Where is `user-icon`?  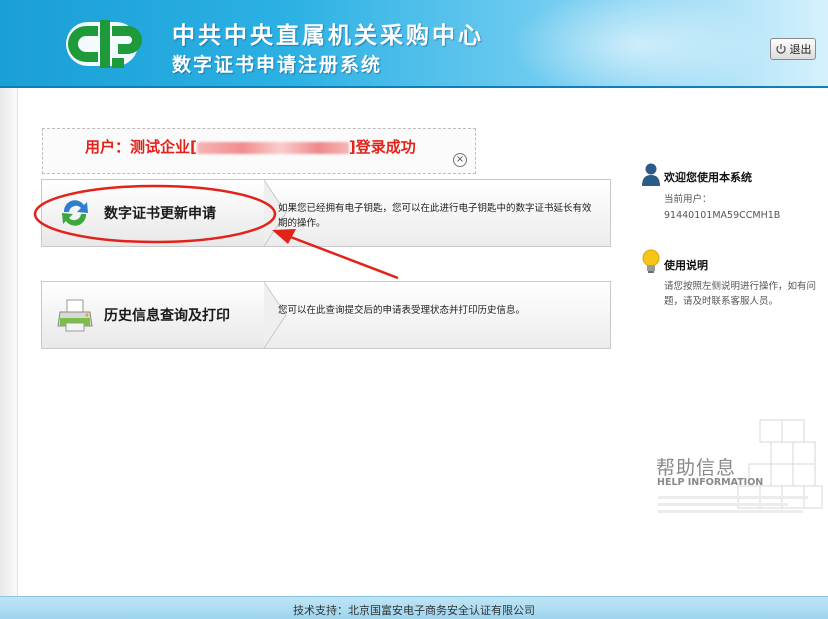 user-icon is located at coordinates (651, 174).